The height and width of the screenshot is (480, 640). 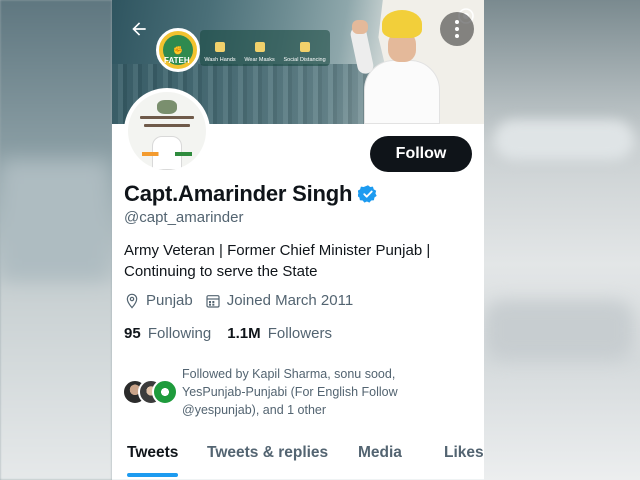 I want to click on covid-item-social-distancing: Social Distancing, so click(x=304, y=52).